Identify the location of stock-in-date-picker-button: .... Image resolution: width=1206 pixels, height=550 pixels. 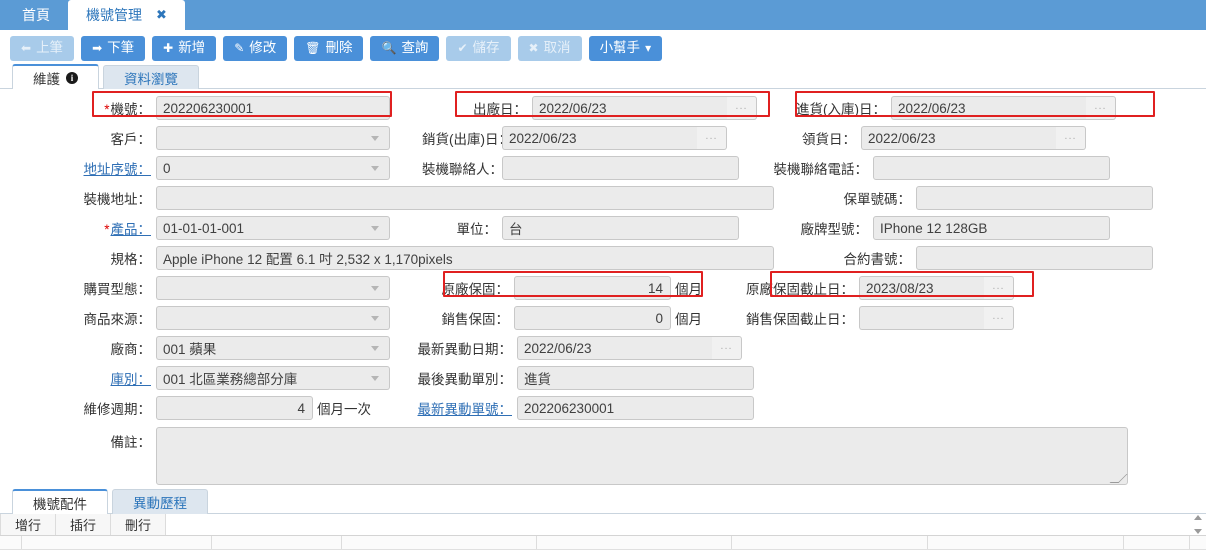
(1101, 108).